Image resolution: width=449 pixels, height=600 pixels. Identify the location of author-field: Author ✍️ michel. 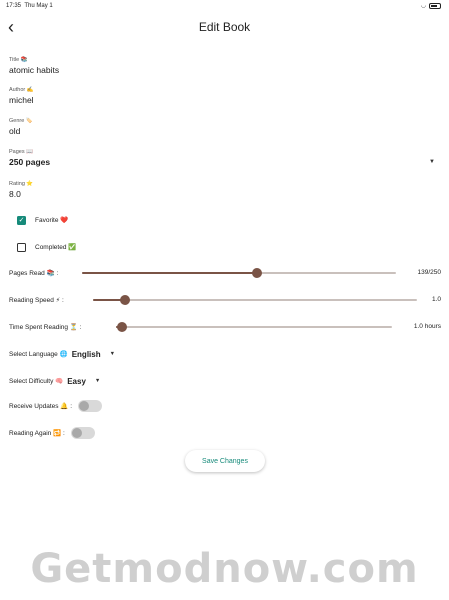
(21, 96).